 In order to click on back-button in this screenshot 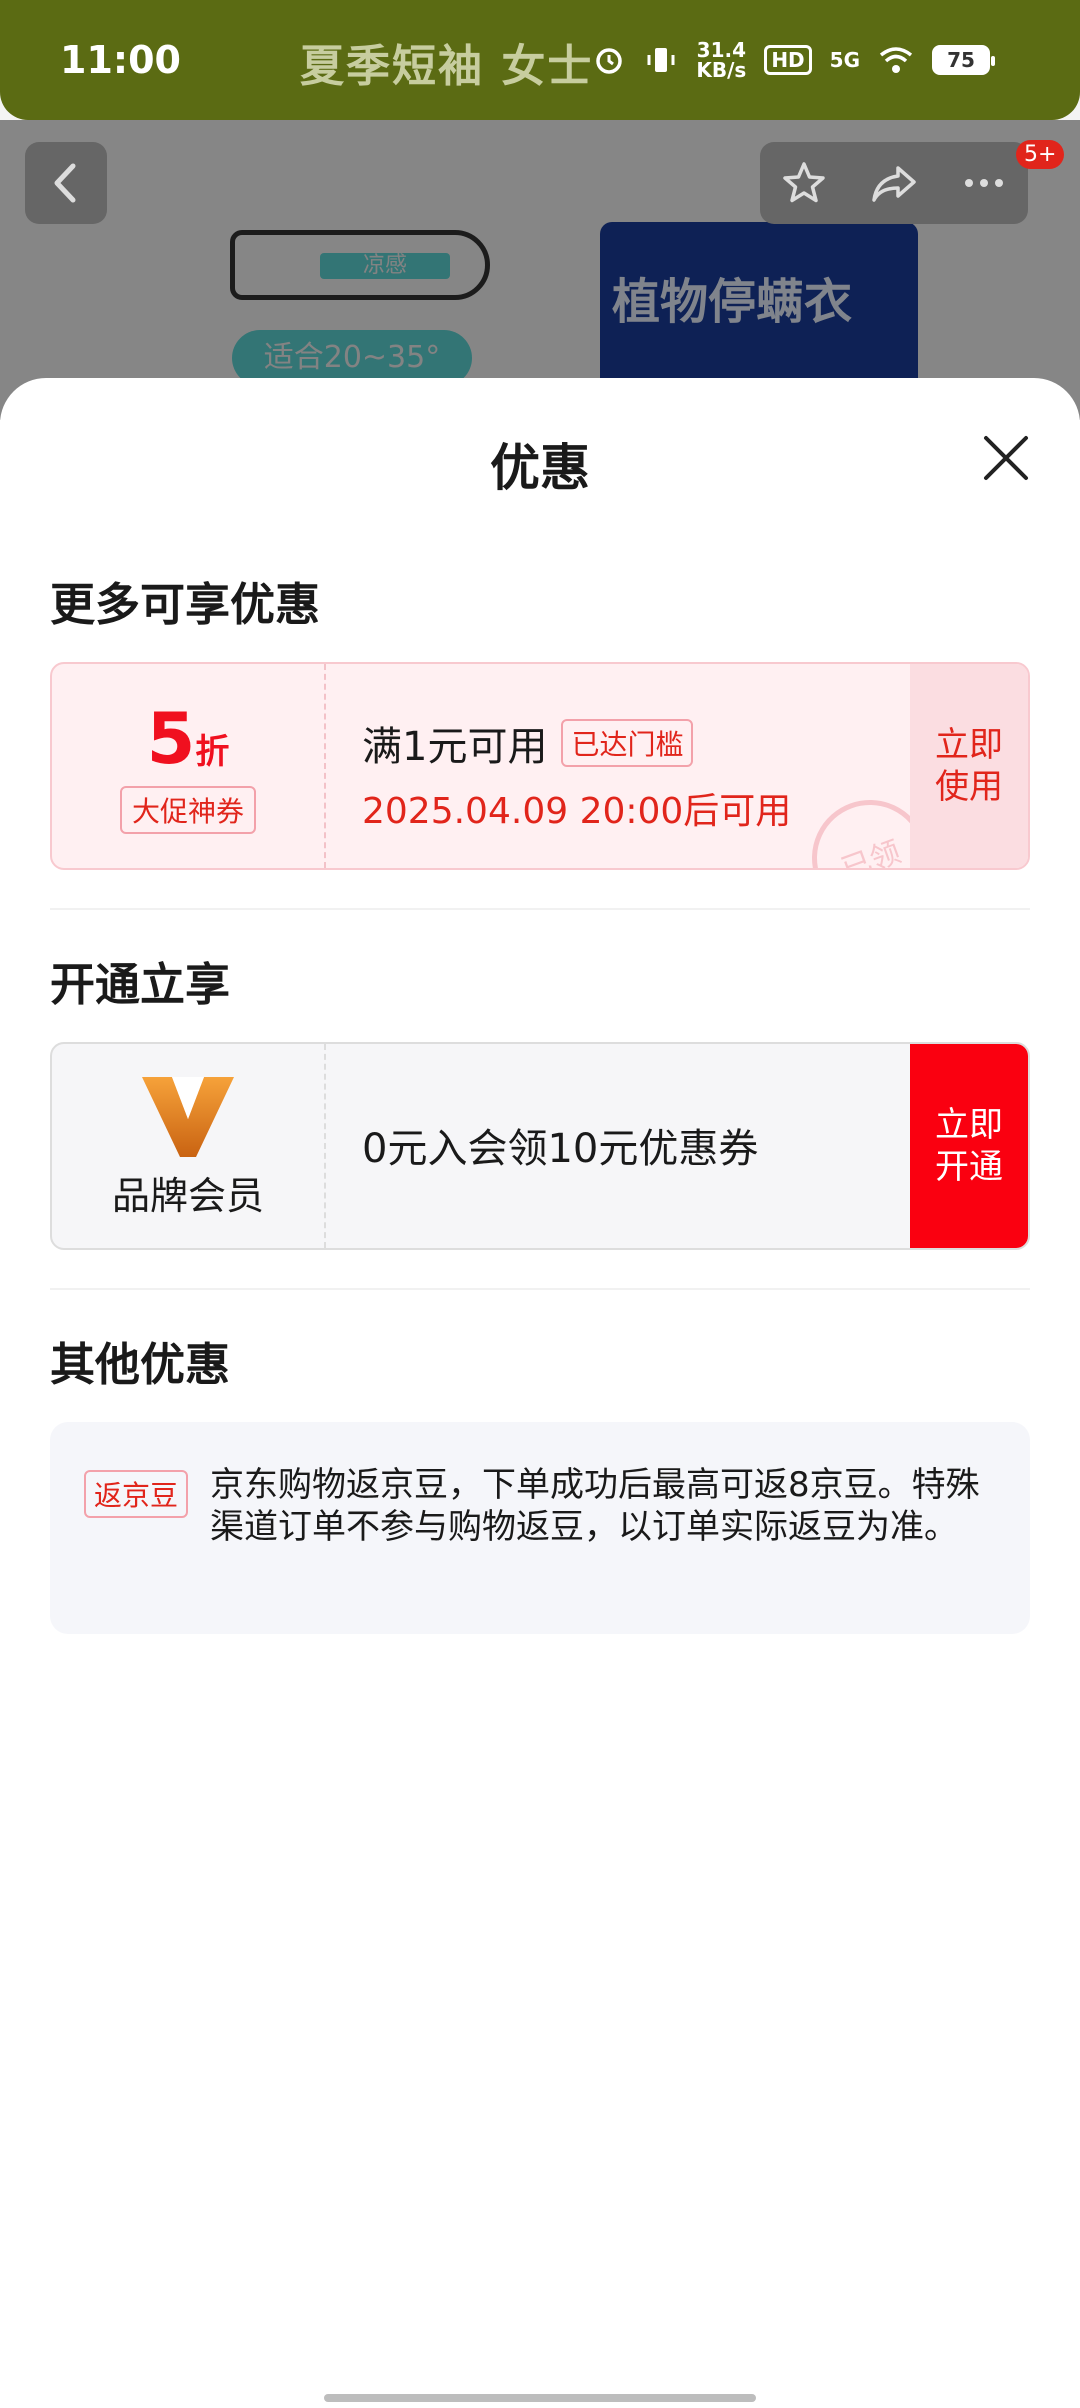, I will do `click(66, 183)`.